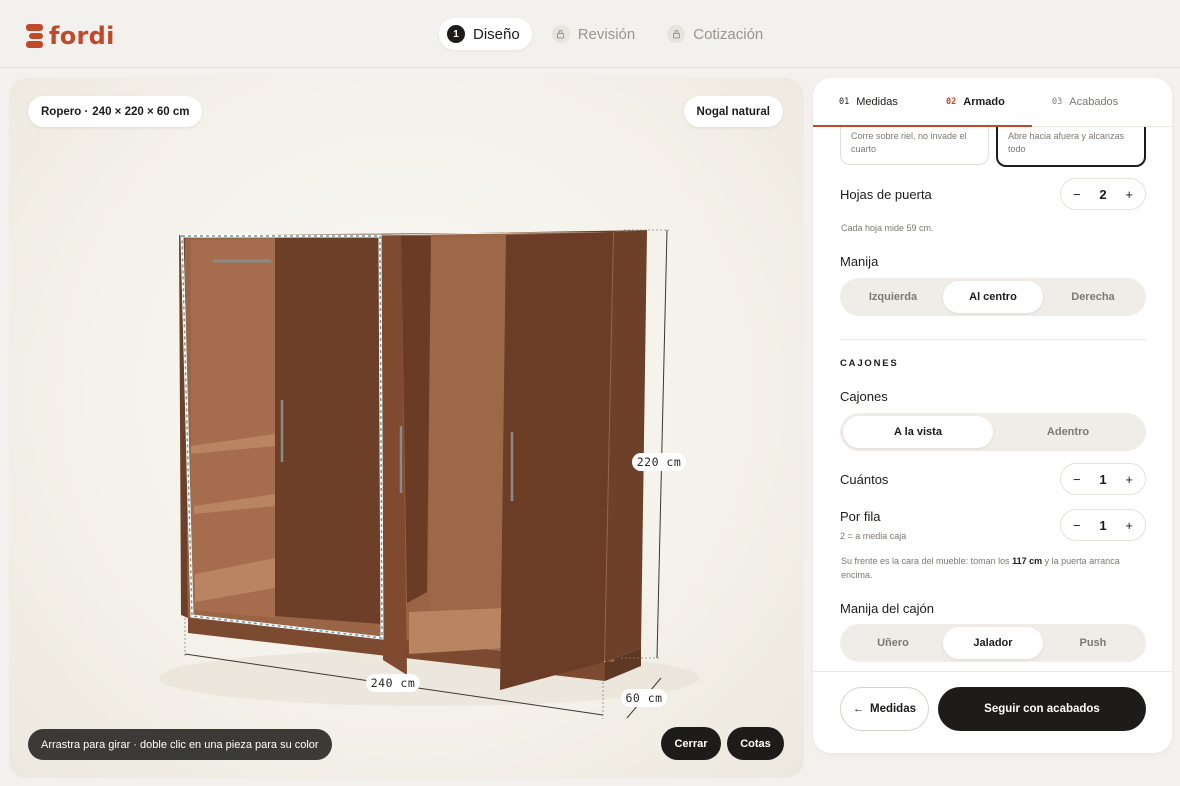 The width and height of the screenshot is (1180, 786). What do you see at coordinates (755, 743) in the screenshot?
I see `dimensions-toggle-button: Cotas` at bounding box center [755, 743].